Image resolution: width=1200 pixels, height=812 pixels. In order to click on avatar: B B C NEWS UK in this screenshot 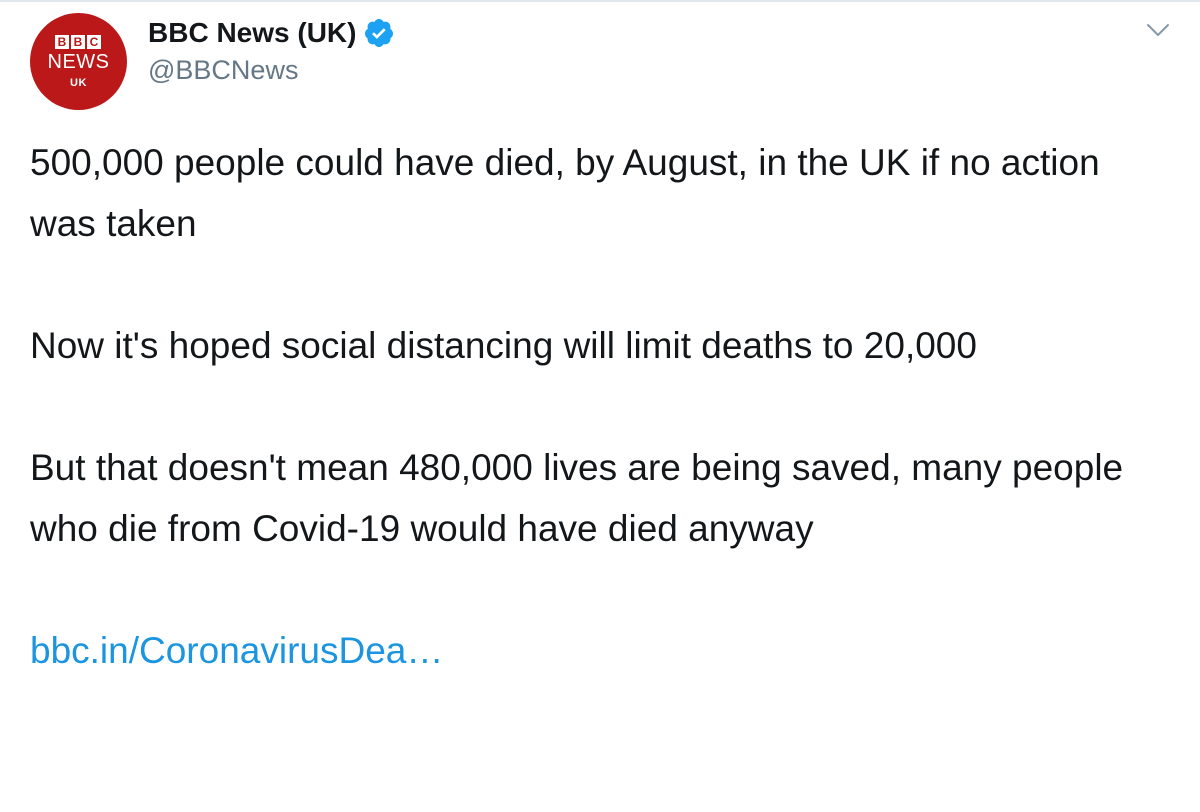, I will do `click(78, 61)`.